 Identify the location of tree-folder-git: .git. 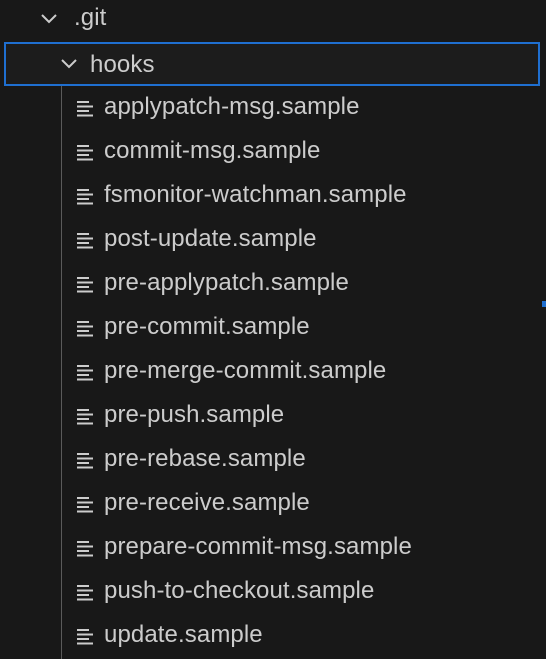
(273, 20).